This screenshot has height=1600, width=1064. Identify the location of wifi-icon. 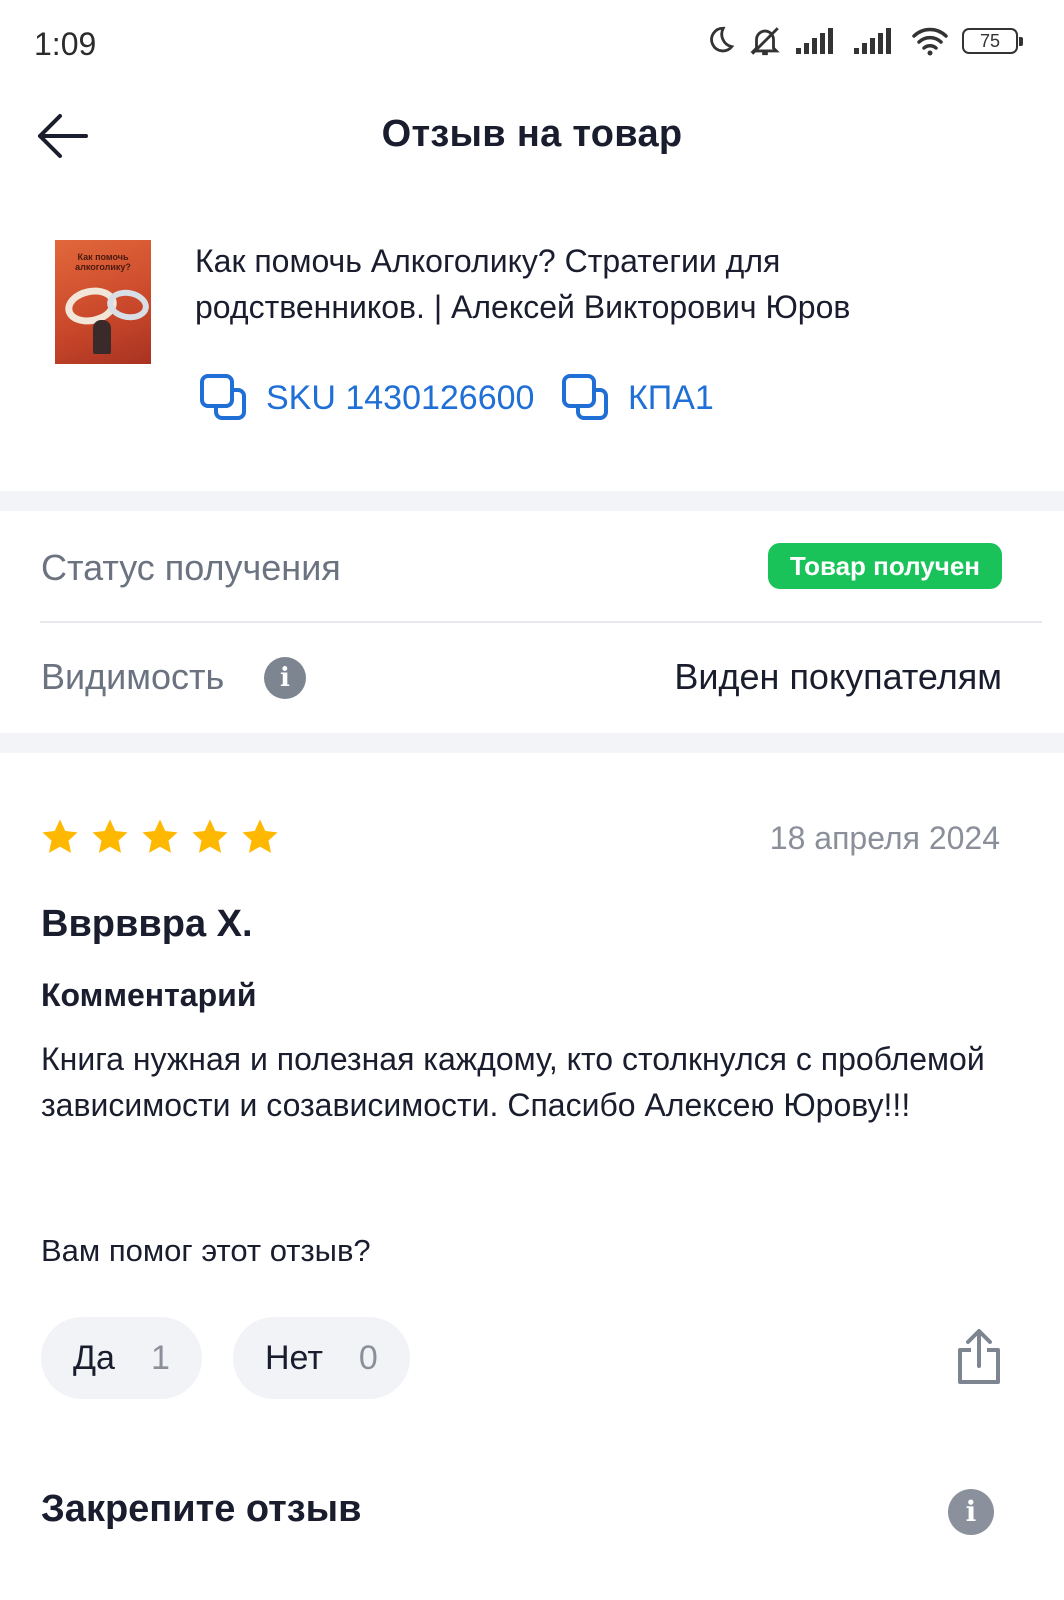
(930, 41).